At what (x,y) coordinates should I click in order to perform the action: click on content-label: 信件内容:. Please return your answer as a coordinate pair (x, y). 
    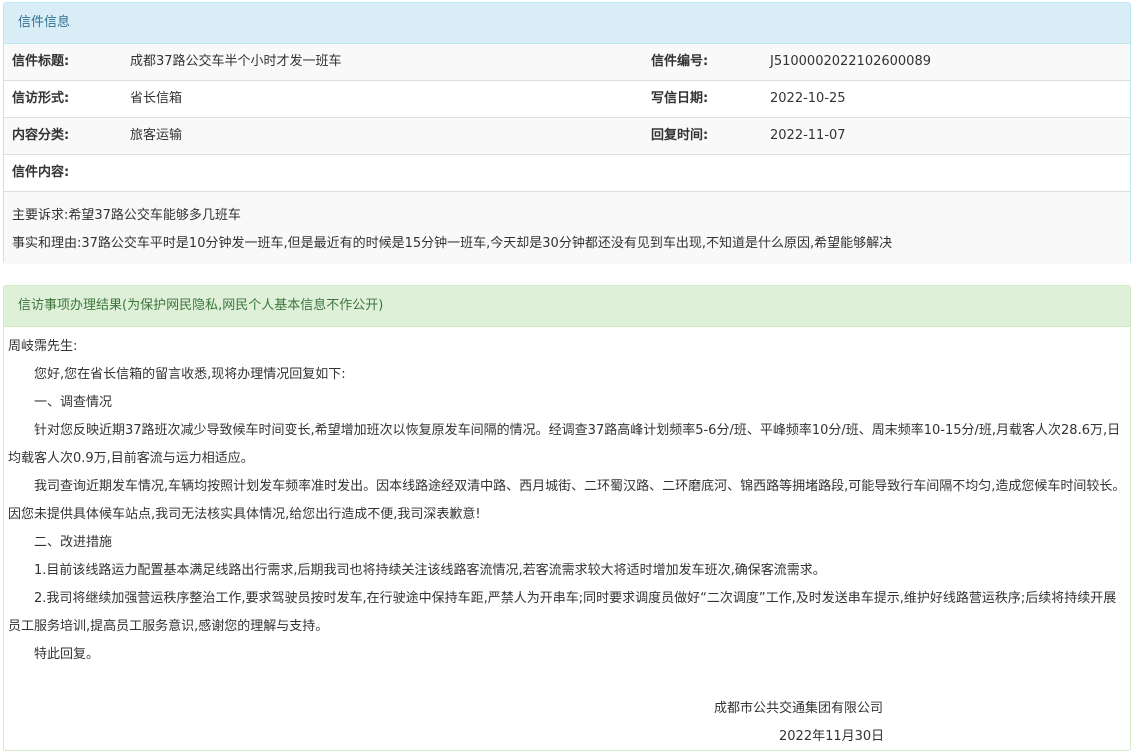
    Looking at the image, I should click on (41, 172).